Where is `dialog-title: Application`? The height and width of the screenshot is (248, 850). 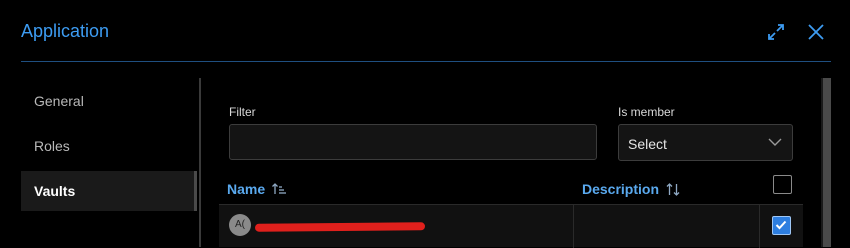 dialog-title: Application is located at coordinates (65, 31).